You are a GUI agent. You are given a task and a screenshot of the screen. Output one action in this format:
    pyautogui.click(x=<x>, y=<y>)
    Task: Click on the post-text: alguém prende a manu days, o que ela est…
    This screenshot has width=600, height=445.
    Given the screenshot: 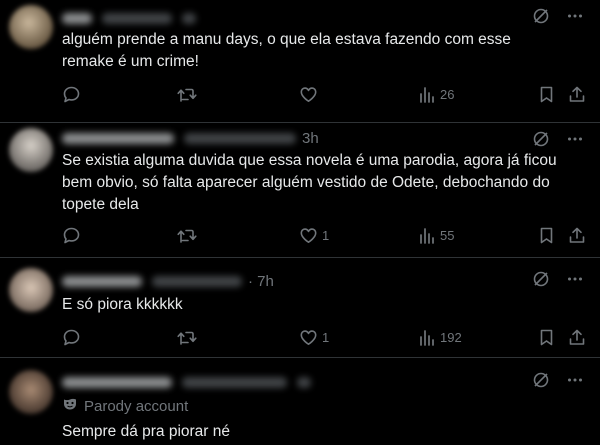 What is the action you would take?
    pyautogui.click(x=289, y=50)
    